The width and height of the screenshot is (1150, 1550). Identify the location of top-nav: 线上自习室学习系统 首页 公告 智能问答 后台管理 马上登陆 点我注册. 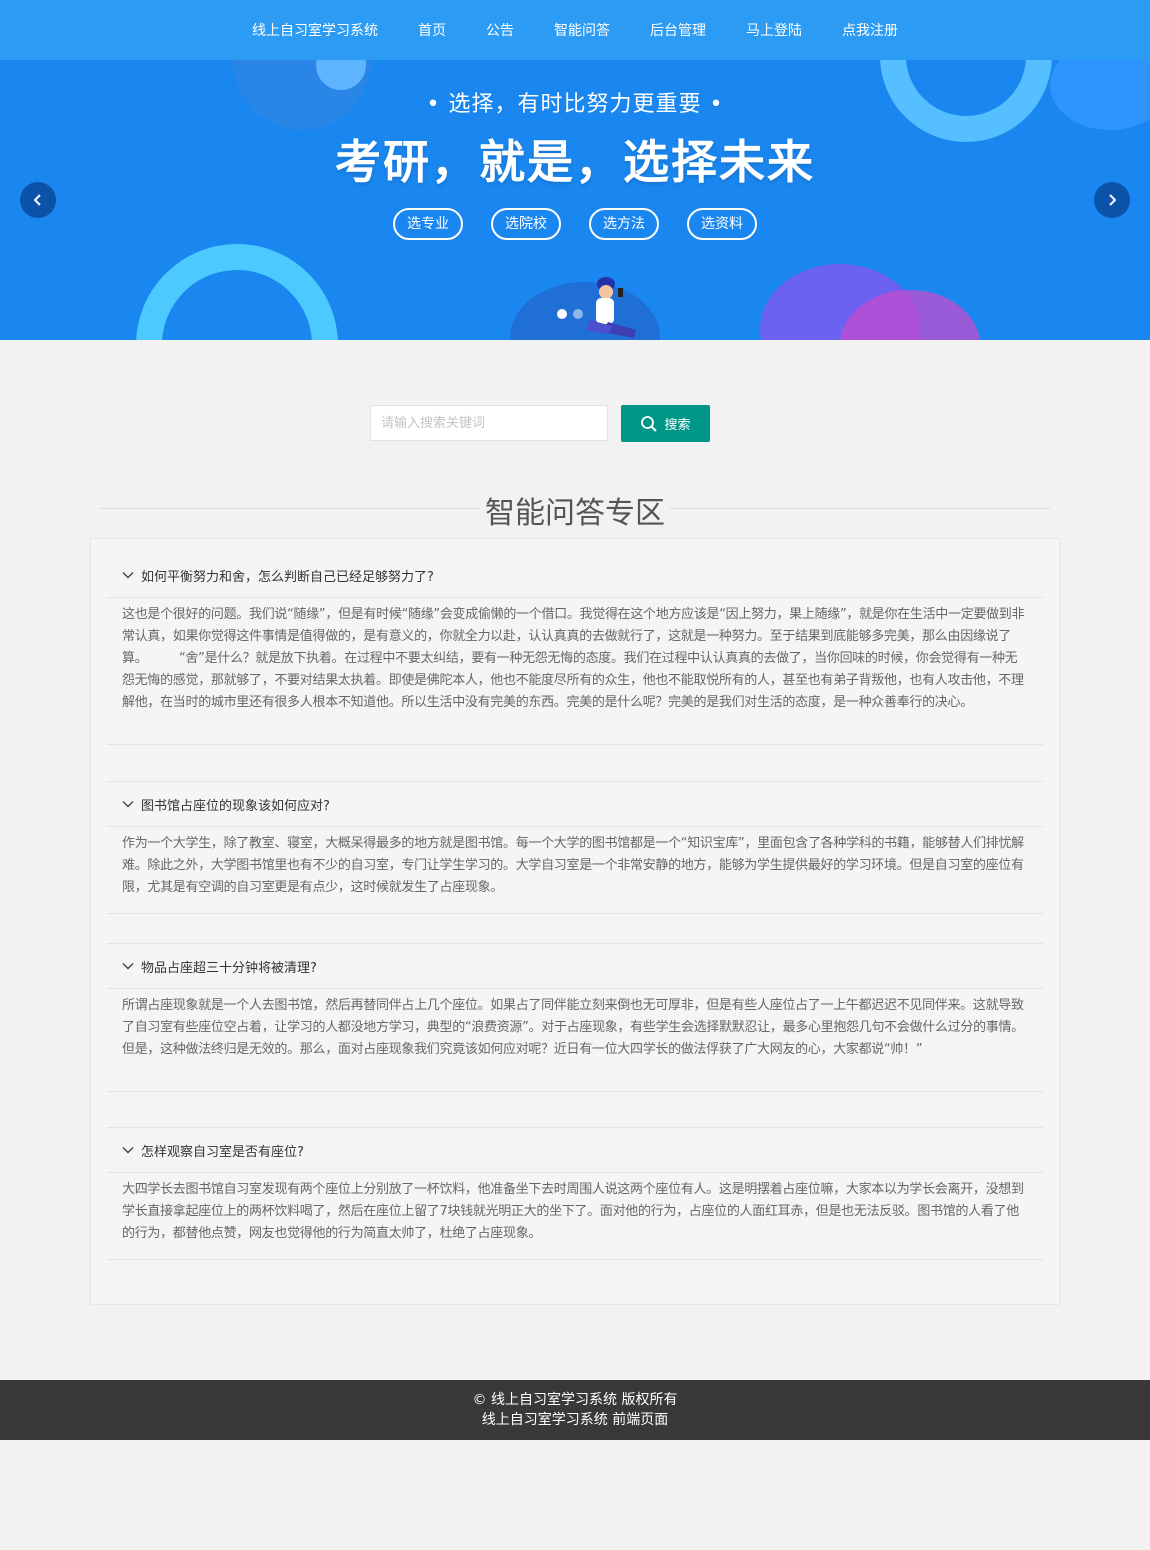
(575, 30).